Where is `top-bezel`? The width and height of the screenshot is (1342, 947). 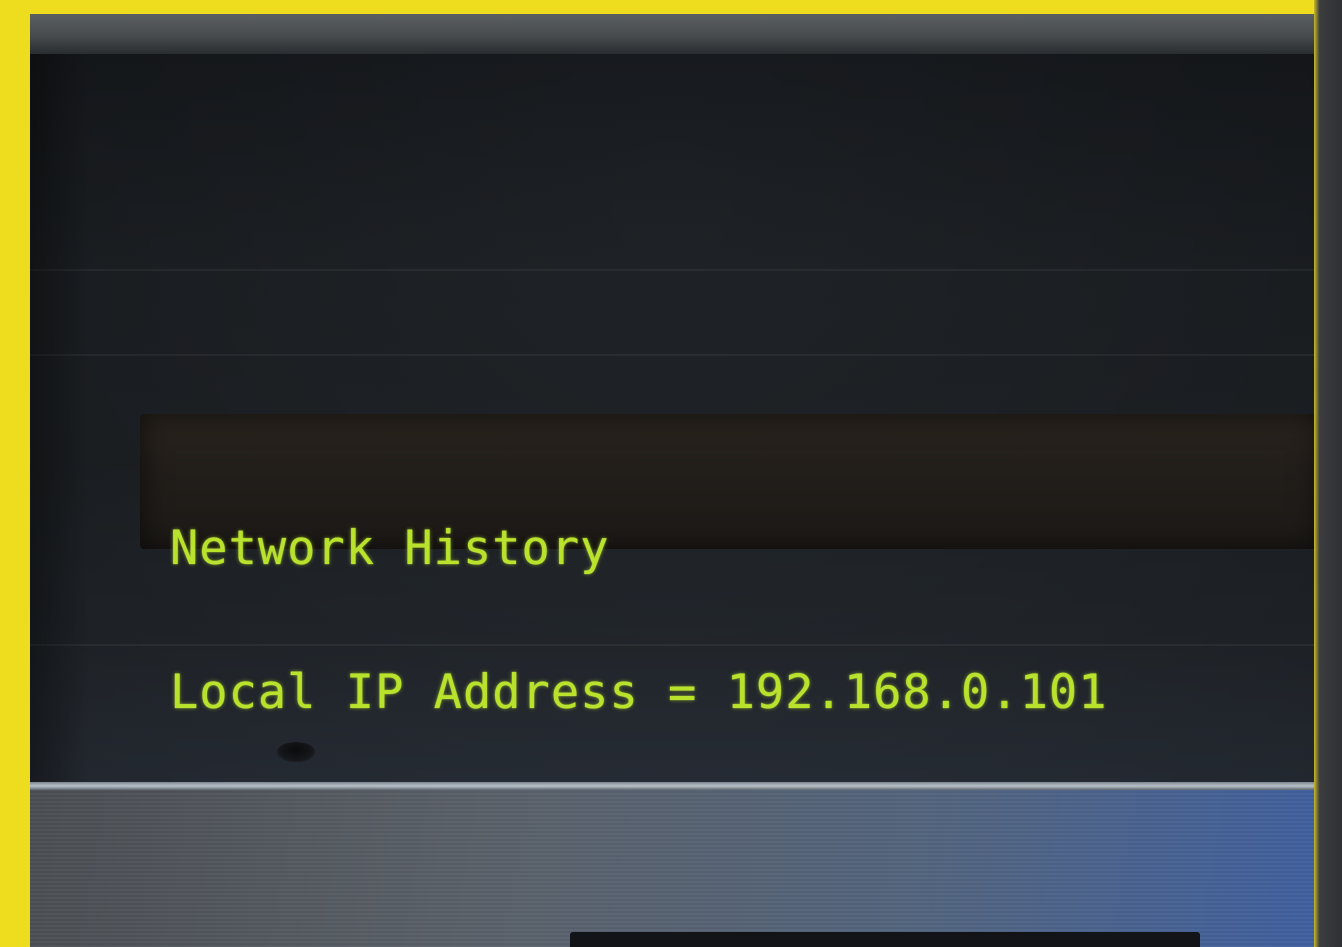 top-bezel is located at coordinates (672, 34).